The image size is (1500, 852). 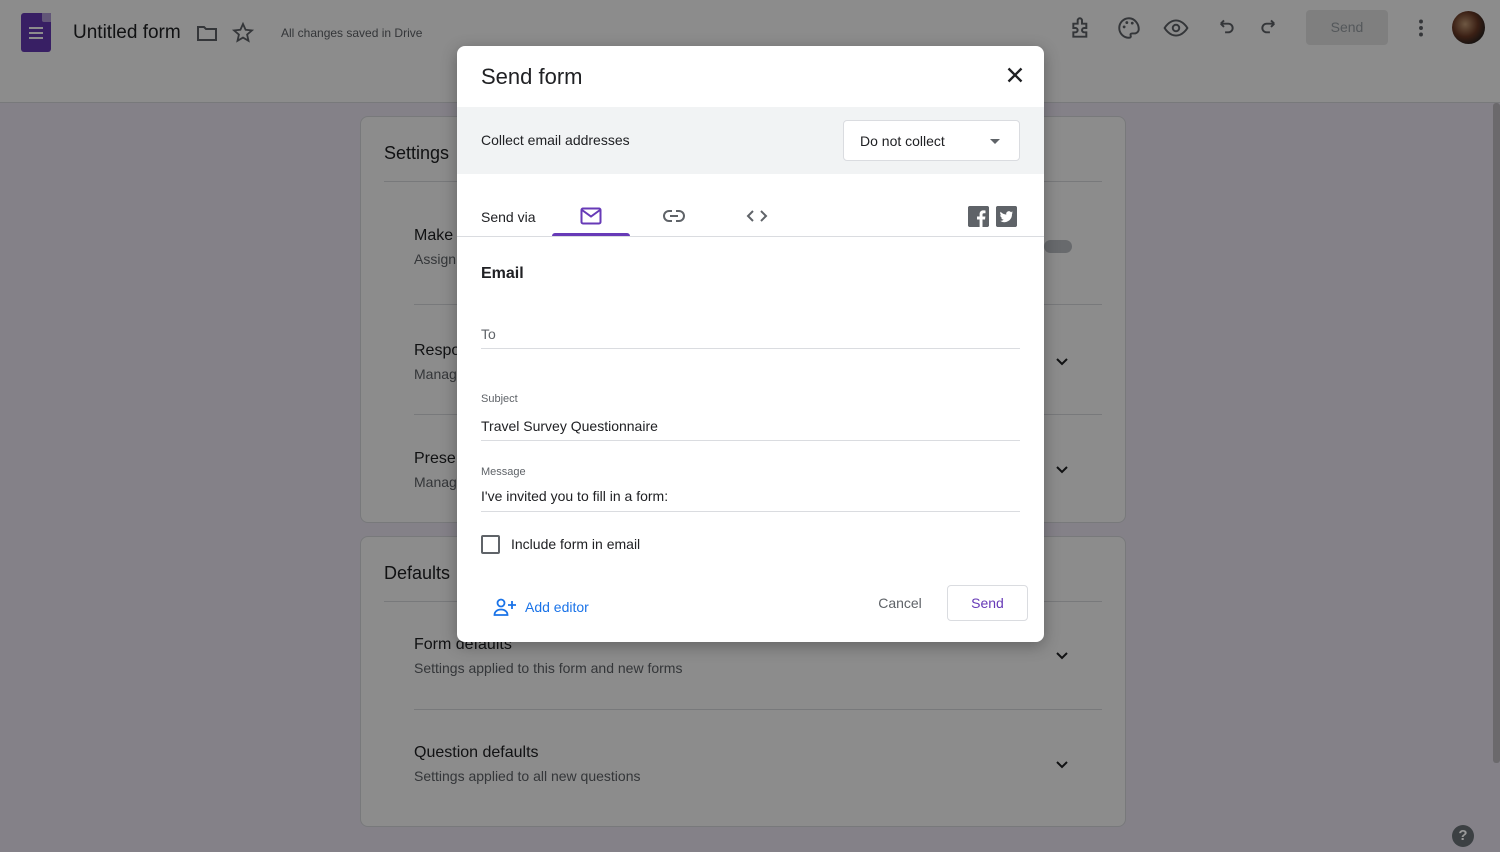 What do you see at coordinates (750, 236) in the screenshot?
I see `divider` at bounding box center [750, 236].